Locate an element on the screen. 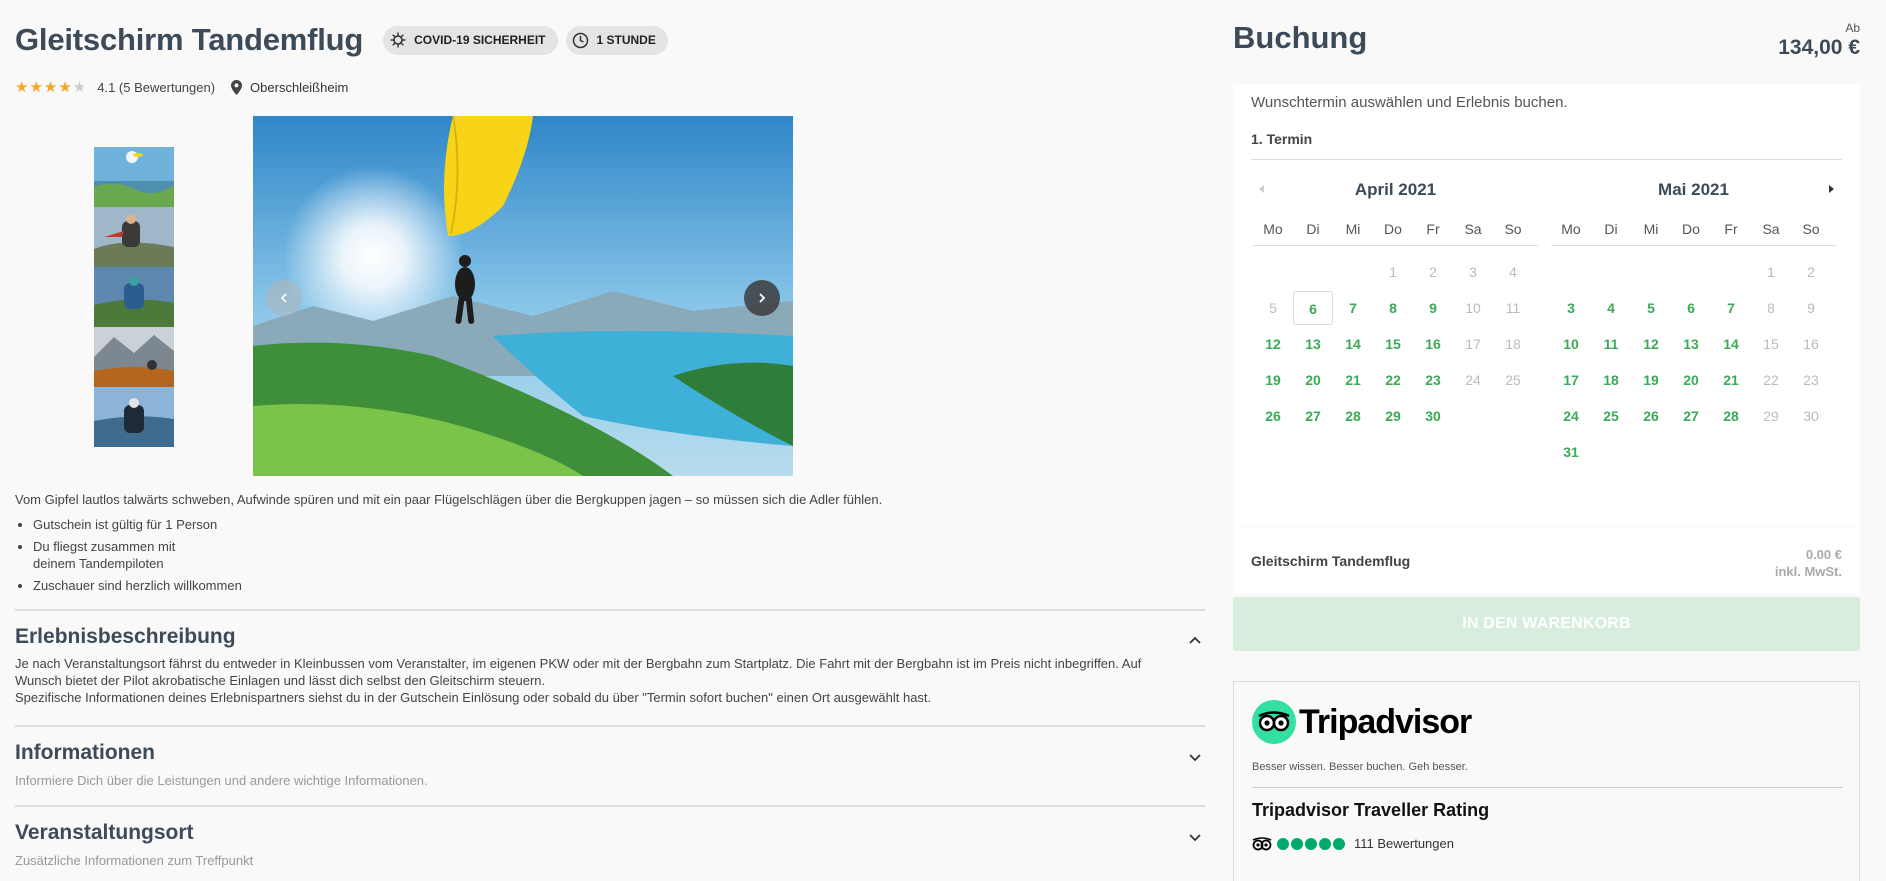 The width and height of the screenshot is (1886, 881). weekday-label: Mi is located at coordinates (1353, 229).